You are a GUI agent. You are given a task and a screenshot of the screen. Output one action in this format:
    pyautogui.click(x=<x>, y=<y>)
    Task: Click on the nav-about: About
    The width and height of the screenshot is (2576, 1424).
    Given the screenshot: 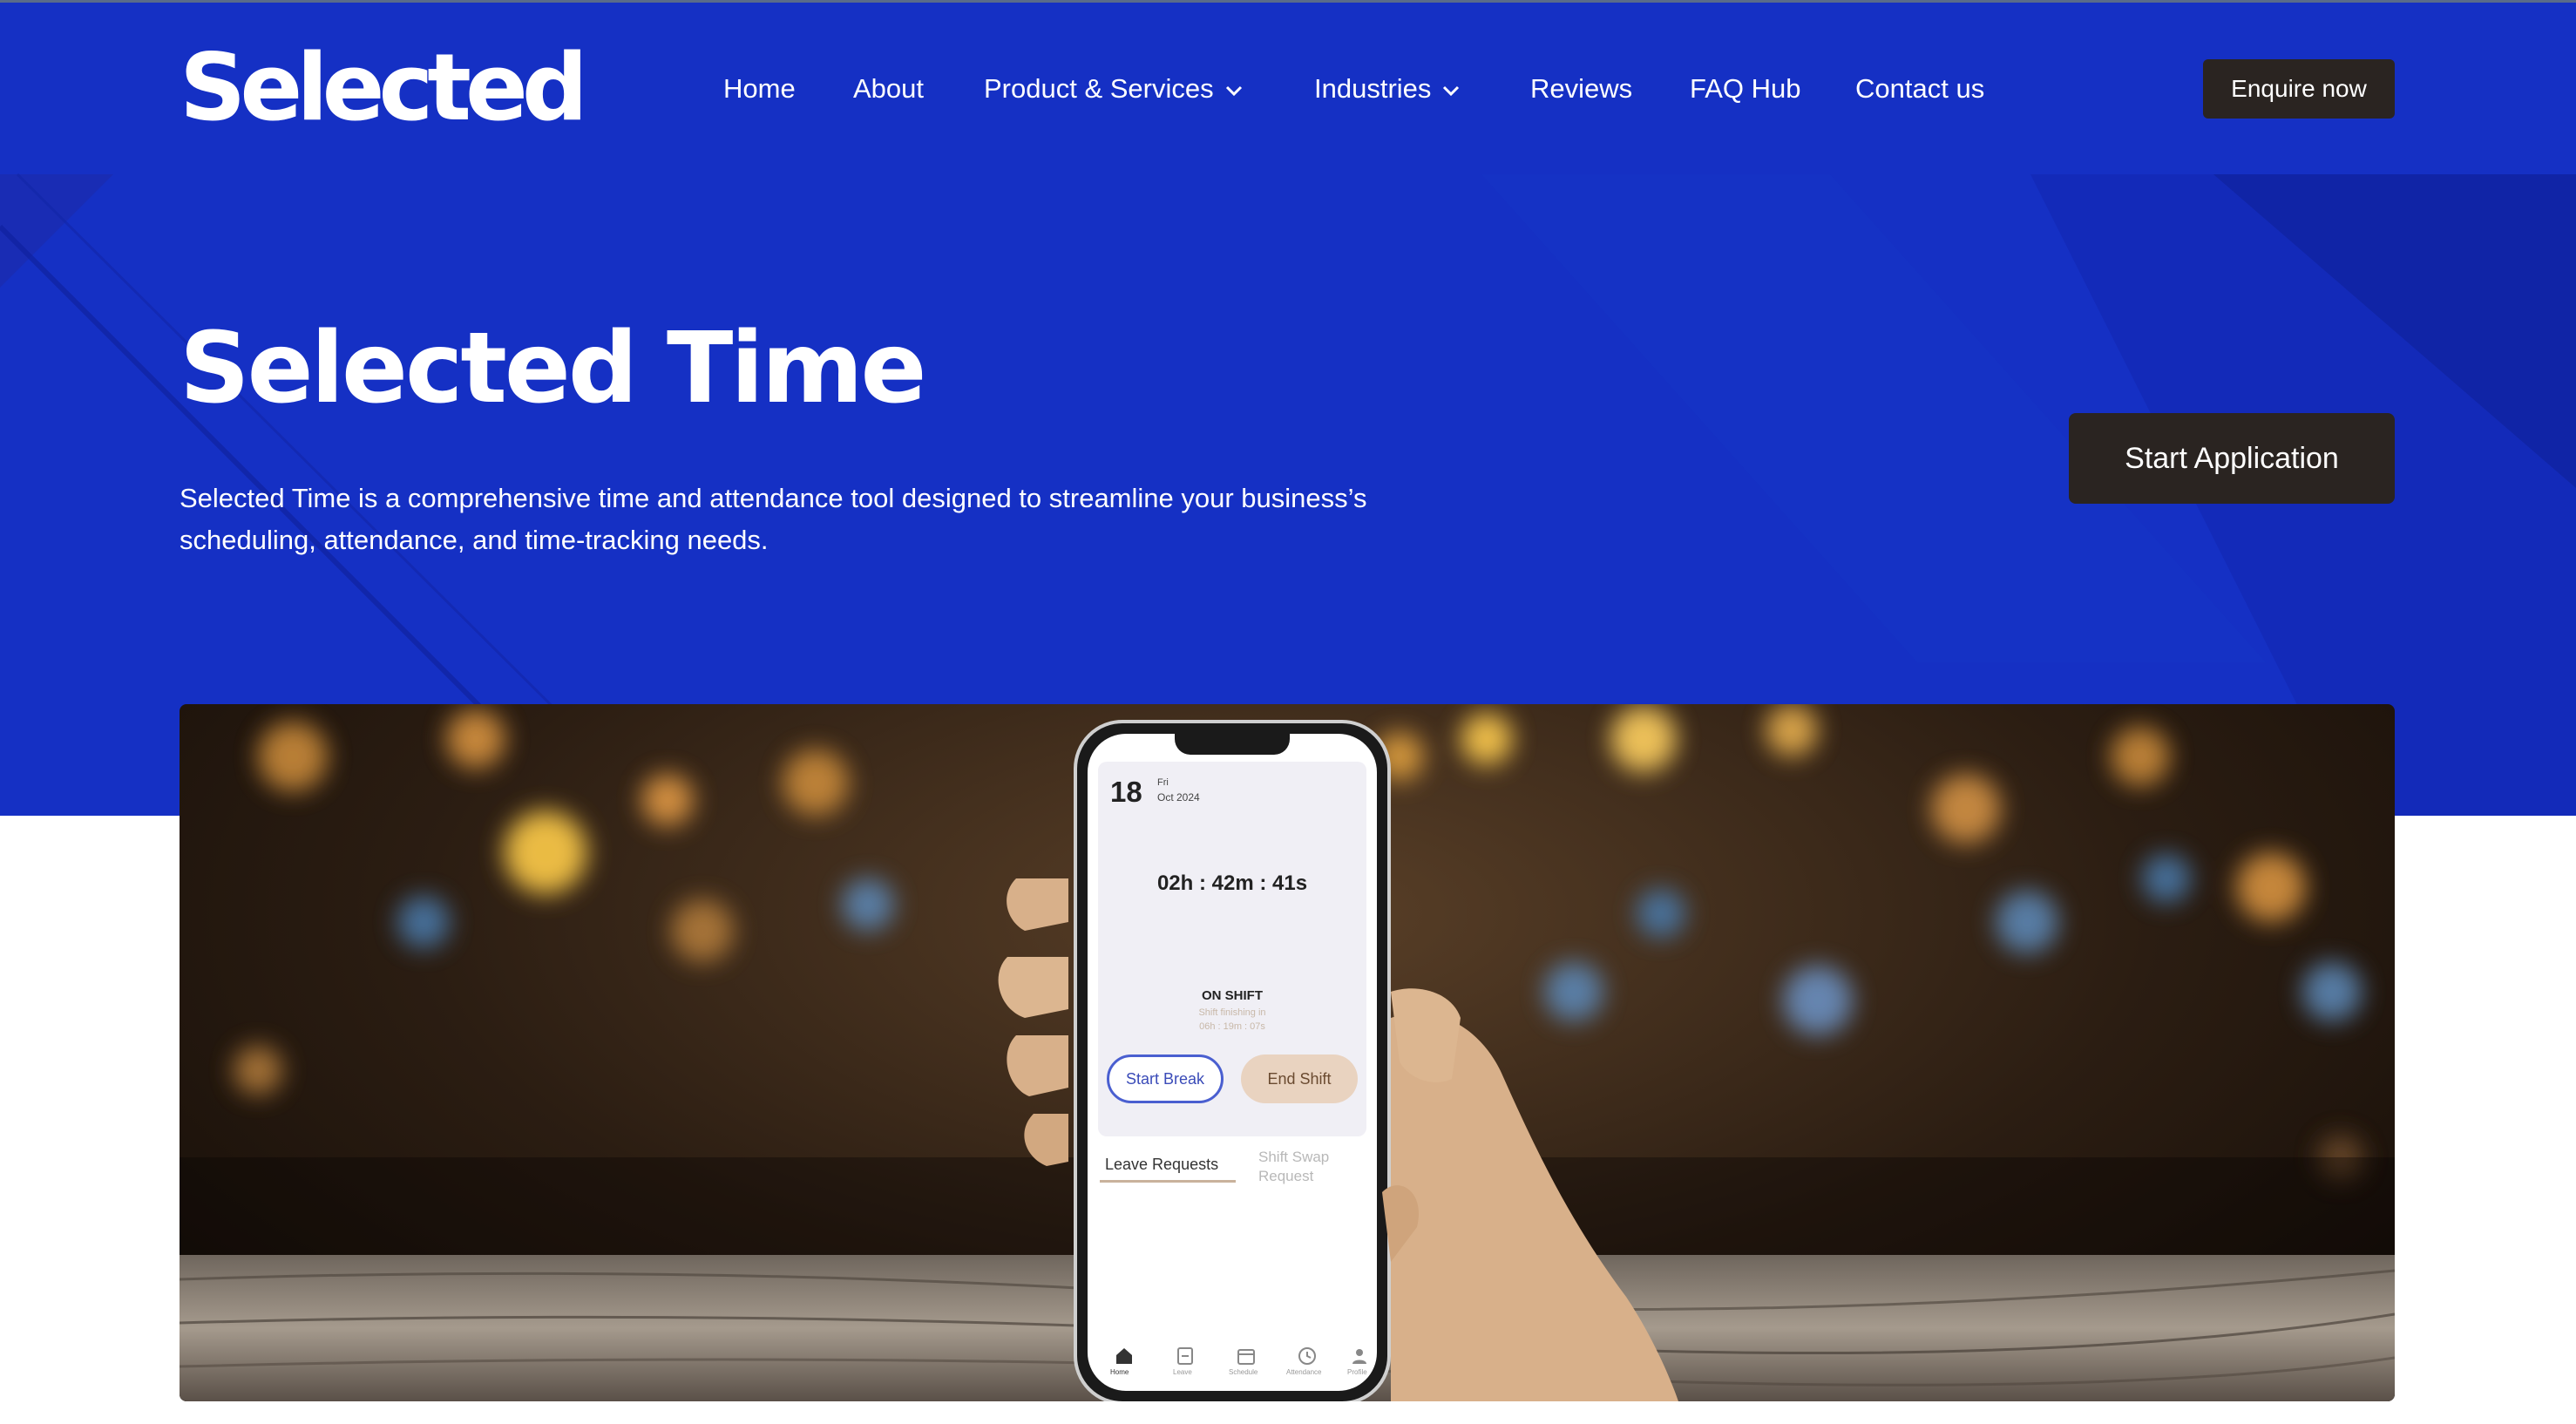 What is the action you would take?
    pyautogui.click(x=889, y=89)
    